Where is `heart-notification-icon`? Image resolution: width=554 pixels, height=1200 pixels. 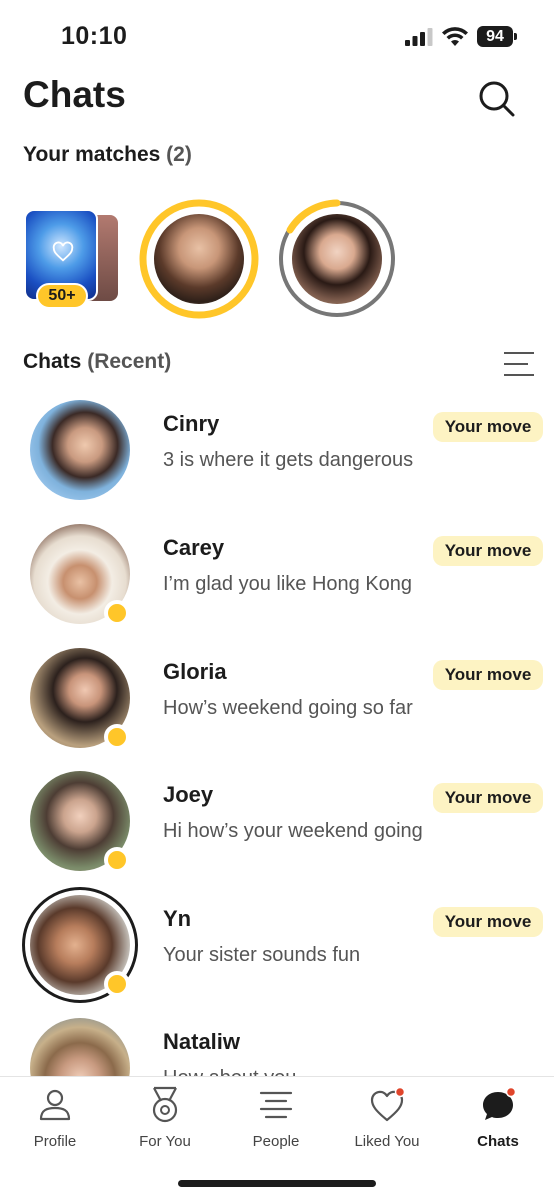
heart-notification-icon is located at coordinates (388, 1104).